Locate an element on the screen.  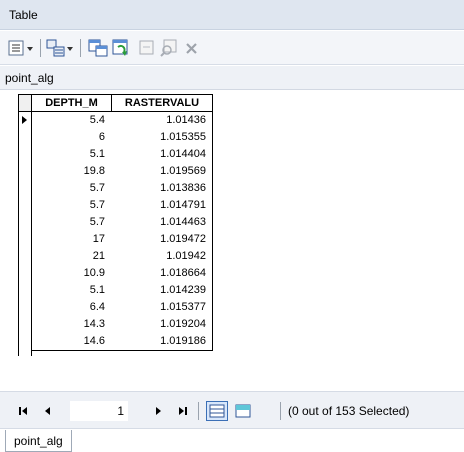
cell-rastervalu: 1.013836 is located at coordinates (162, 189).